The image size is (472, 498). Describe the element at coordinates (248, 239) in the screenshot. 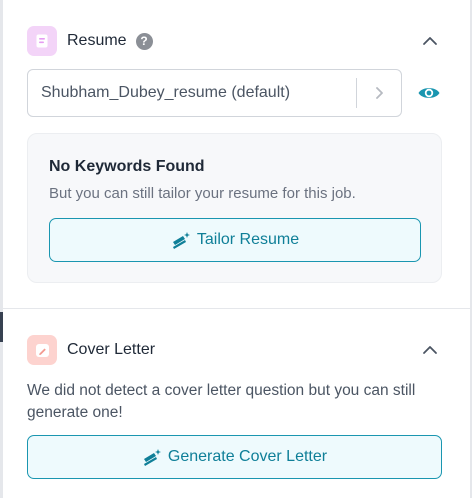

I see `tailor-resume-label: Tailor Resume` at that location.